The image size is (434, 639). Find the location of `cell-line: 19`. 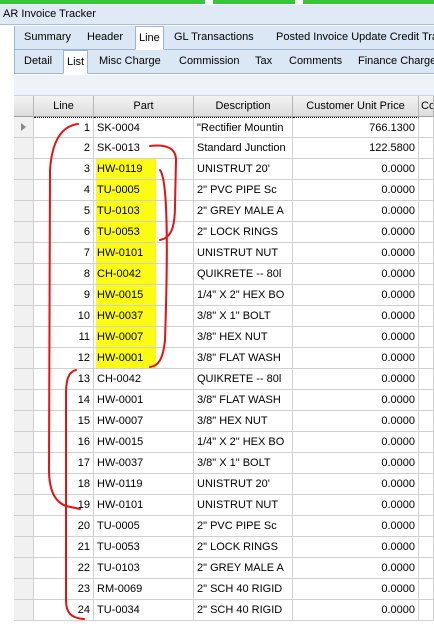

cell-line: 19 is located at coordinates (64, 505).